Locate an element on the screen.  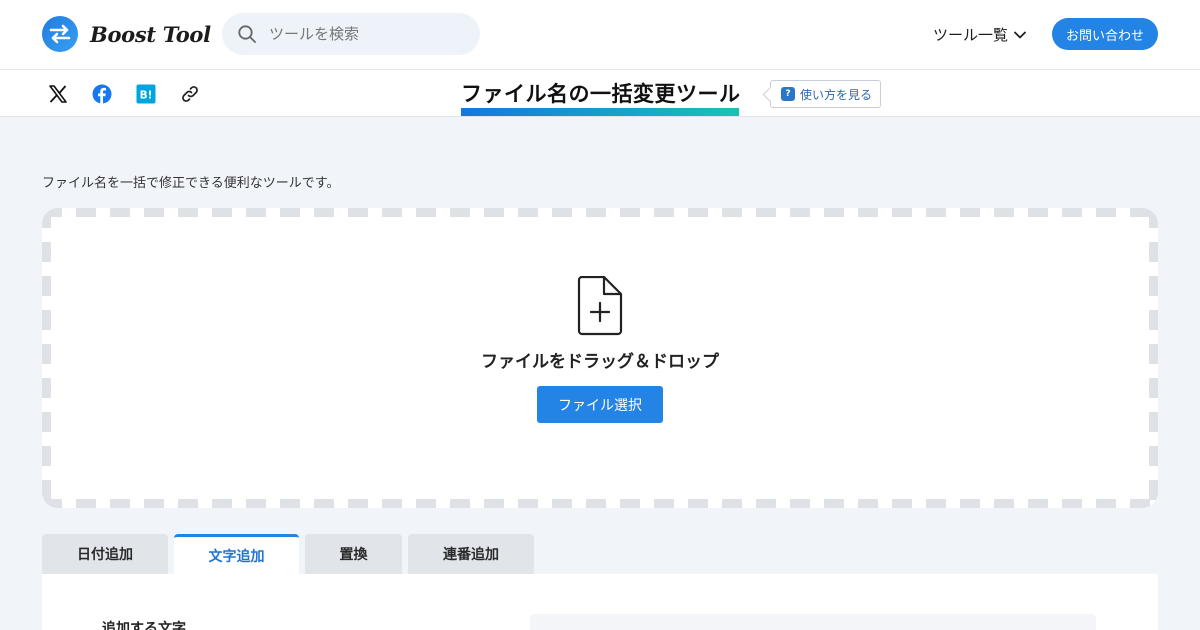
hatena-label: B! is located at coordinates (146, 96).